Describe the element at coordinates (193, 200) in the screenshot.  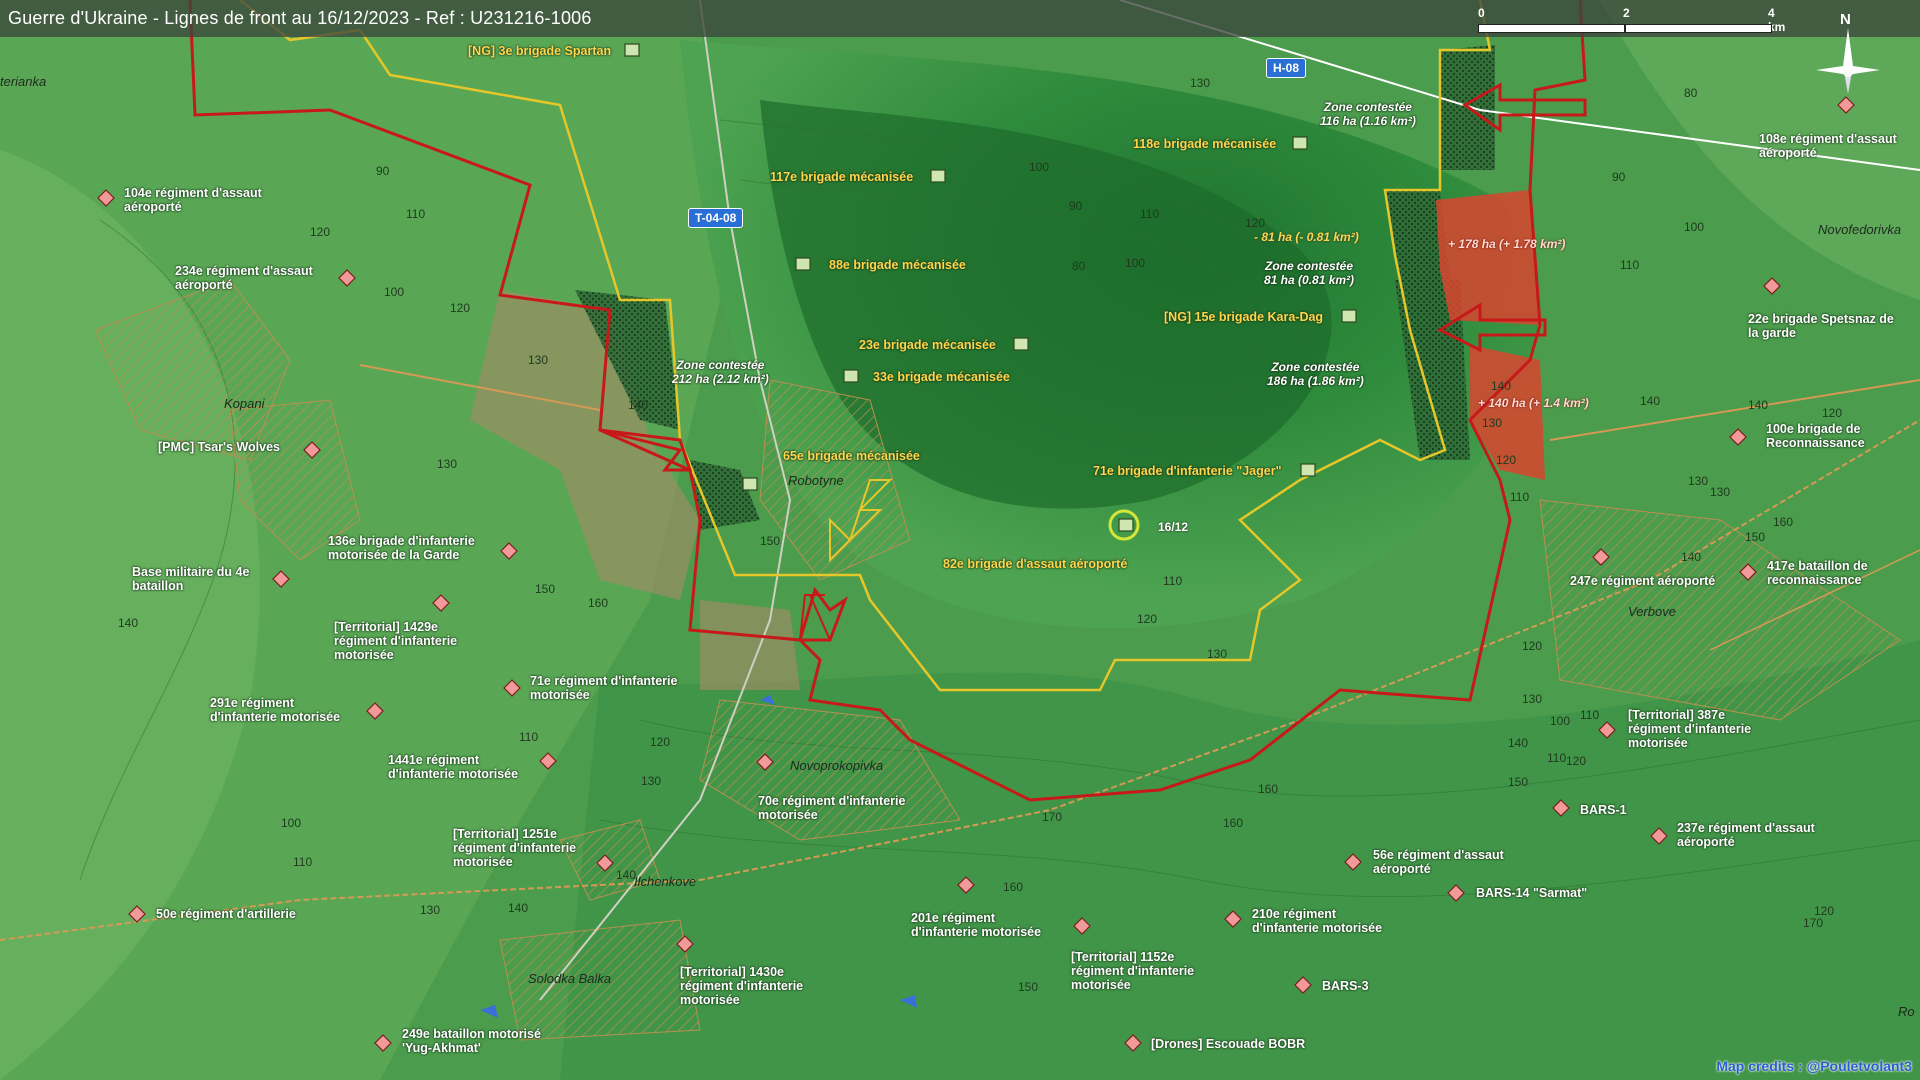
I see `rus-unit-104: 104e régiment d'assaut aéroporté` at that location.